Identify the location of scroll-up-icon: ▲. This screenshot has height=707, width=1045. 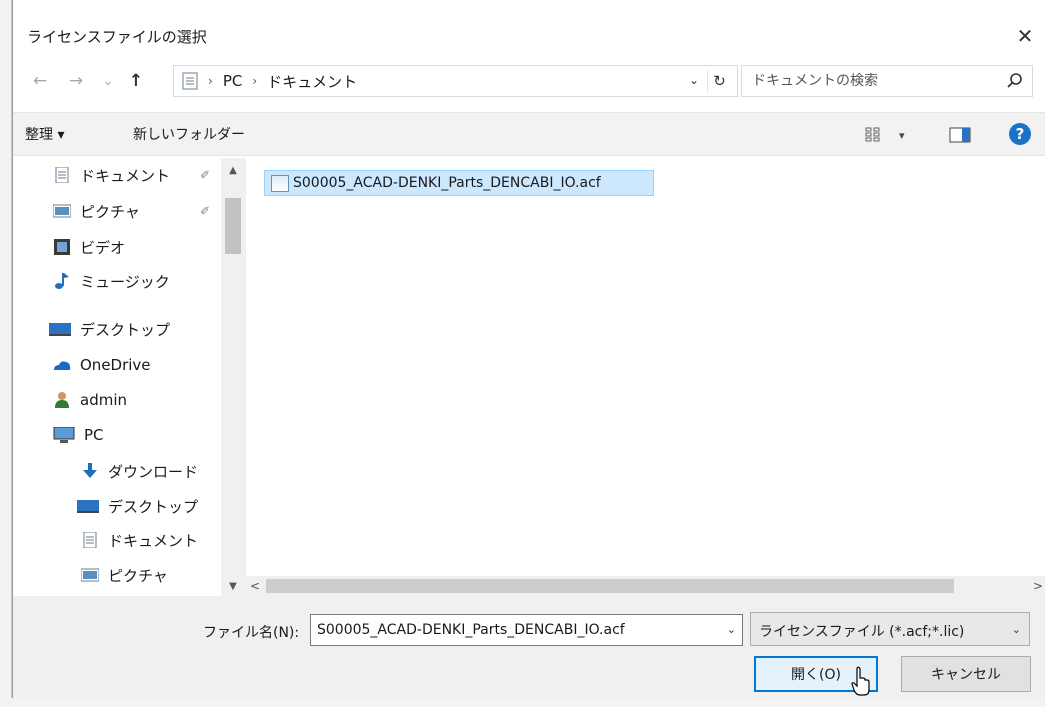
(233, 170).